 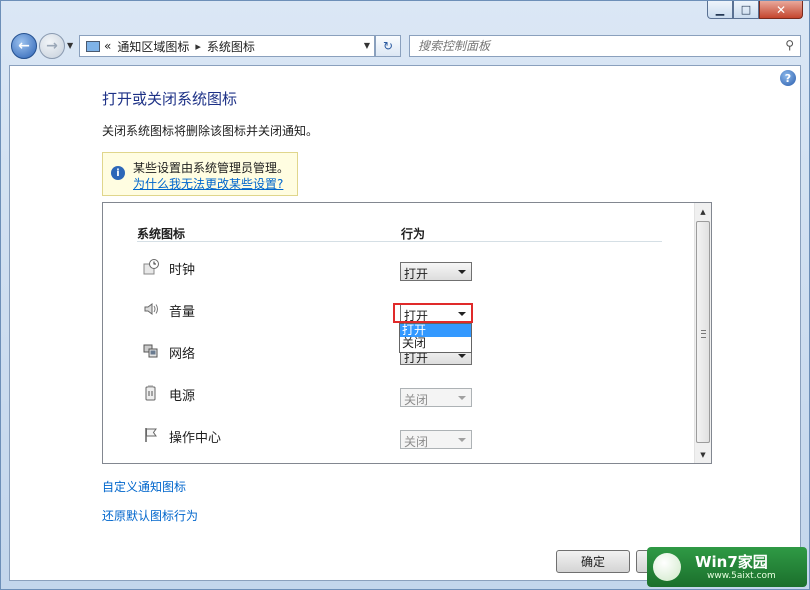 What do you see at coordinates (151, 435) in the screenshot?
I see `flag-icon` at bounding box center [151, 435].